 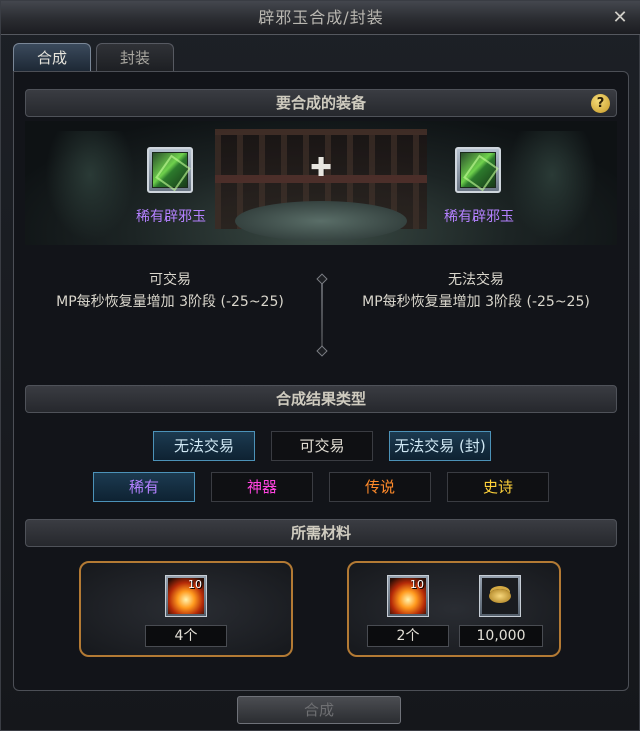 I want to click on rarity-epic: 史诗, so click(x=498, y=487).